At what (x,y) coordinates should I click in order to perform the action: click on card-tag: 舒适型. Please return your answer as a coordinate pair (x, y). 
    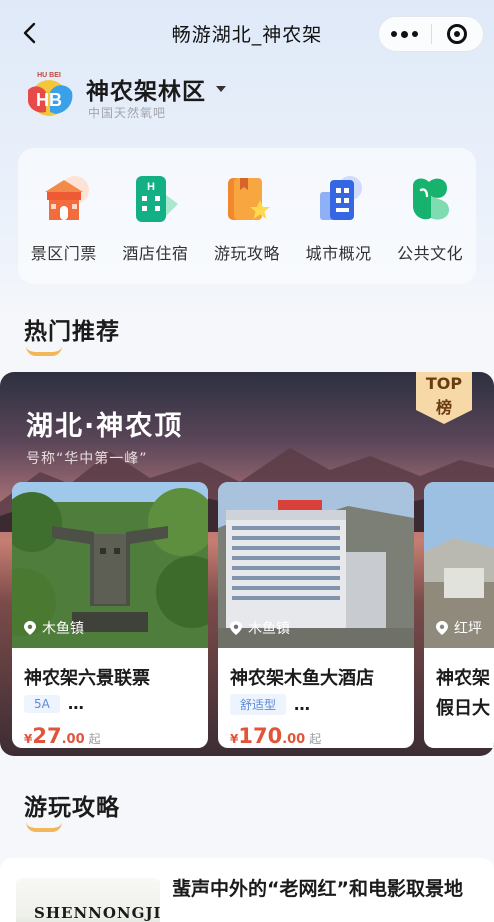
    Looking at the image, I should click on (258, 704).